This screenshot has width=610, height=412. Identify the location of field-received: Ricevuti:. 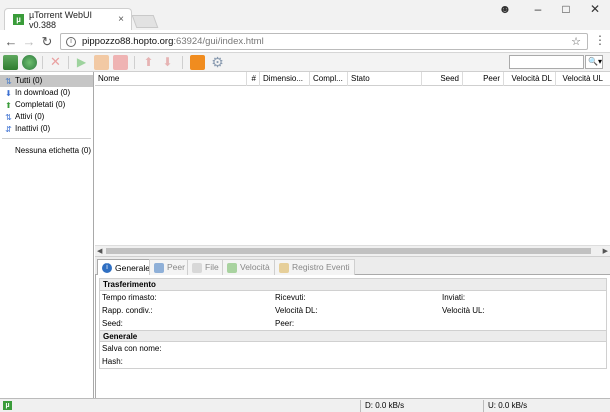
(290, 297).